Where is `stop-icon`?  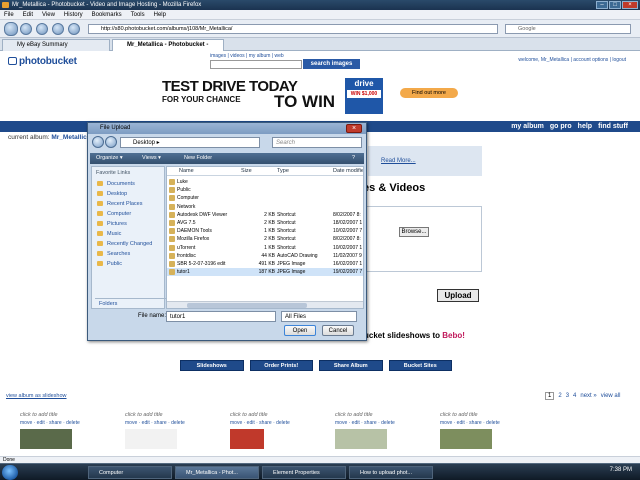 stop-icon is located at coordinates (58, 29).